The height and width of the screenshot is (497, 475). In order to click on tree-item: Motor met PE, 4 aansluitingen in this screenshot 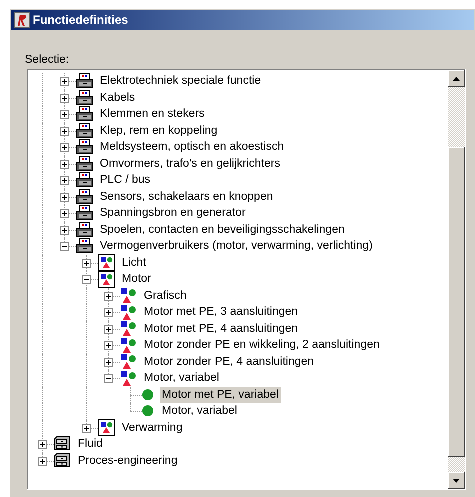, I will do `click(221, 328)`.